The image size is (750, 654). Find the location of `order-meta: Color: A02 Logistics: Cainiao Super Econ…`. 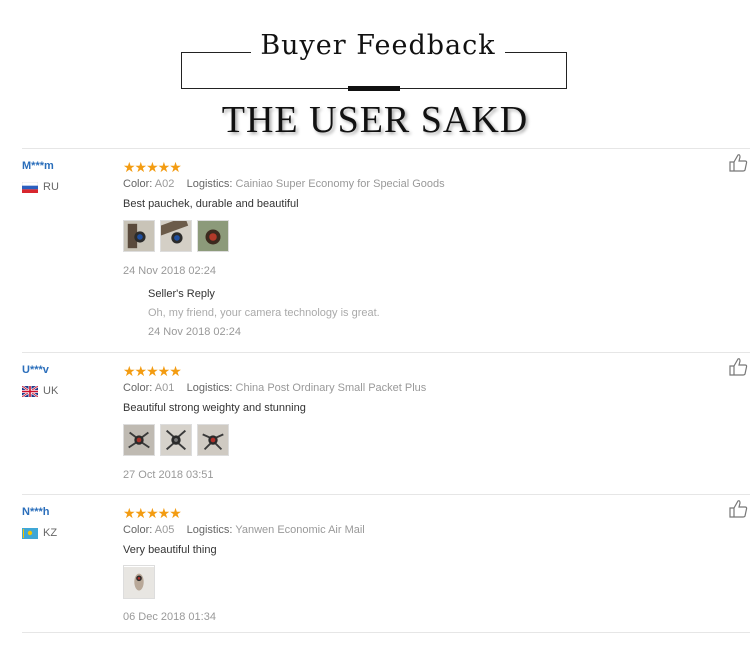

order-meta: Color: A02 Logistics: Cainiao Super Econ… is located at coordinates (284, 184).